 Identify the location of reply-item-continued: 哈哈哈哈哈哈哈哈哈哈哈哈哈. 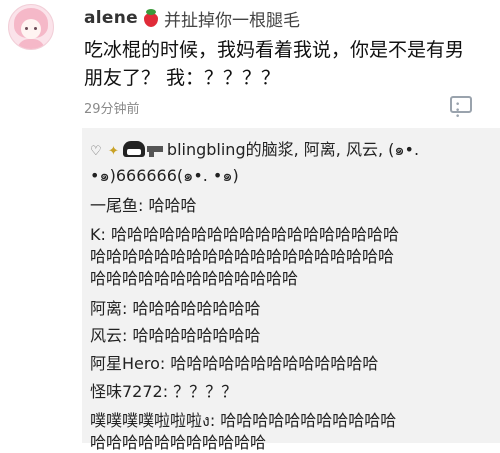
(194, 278).